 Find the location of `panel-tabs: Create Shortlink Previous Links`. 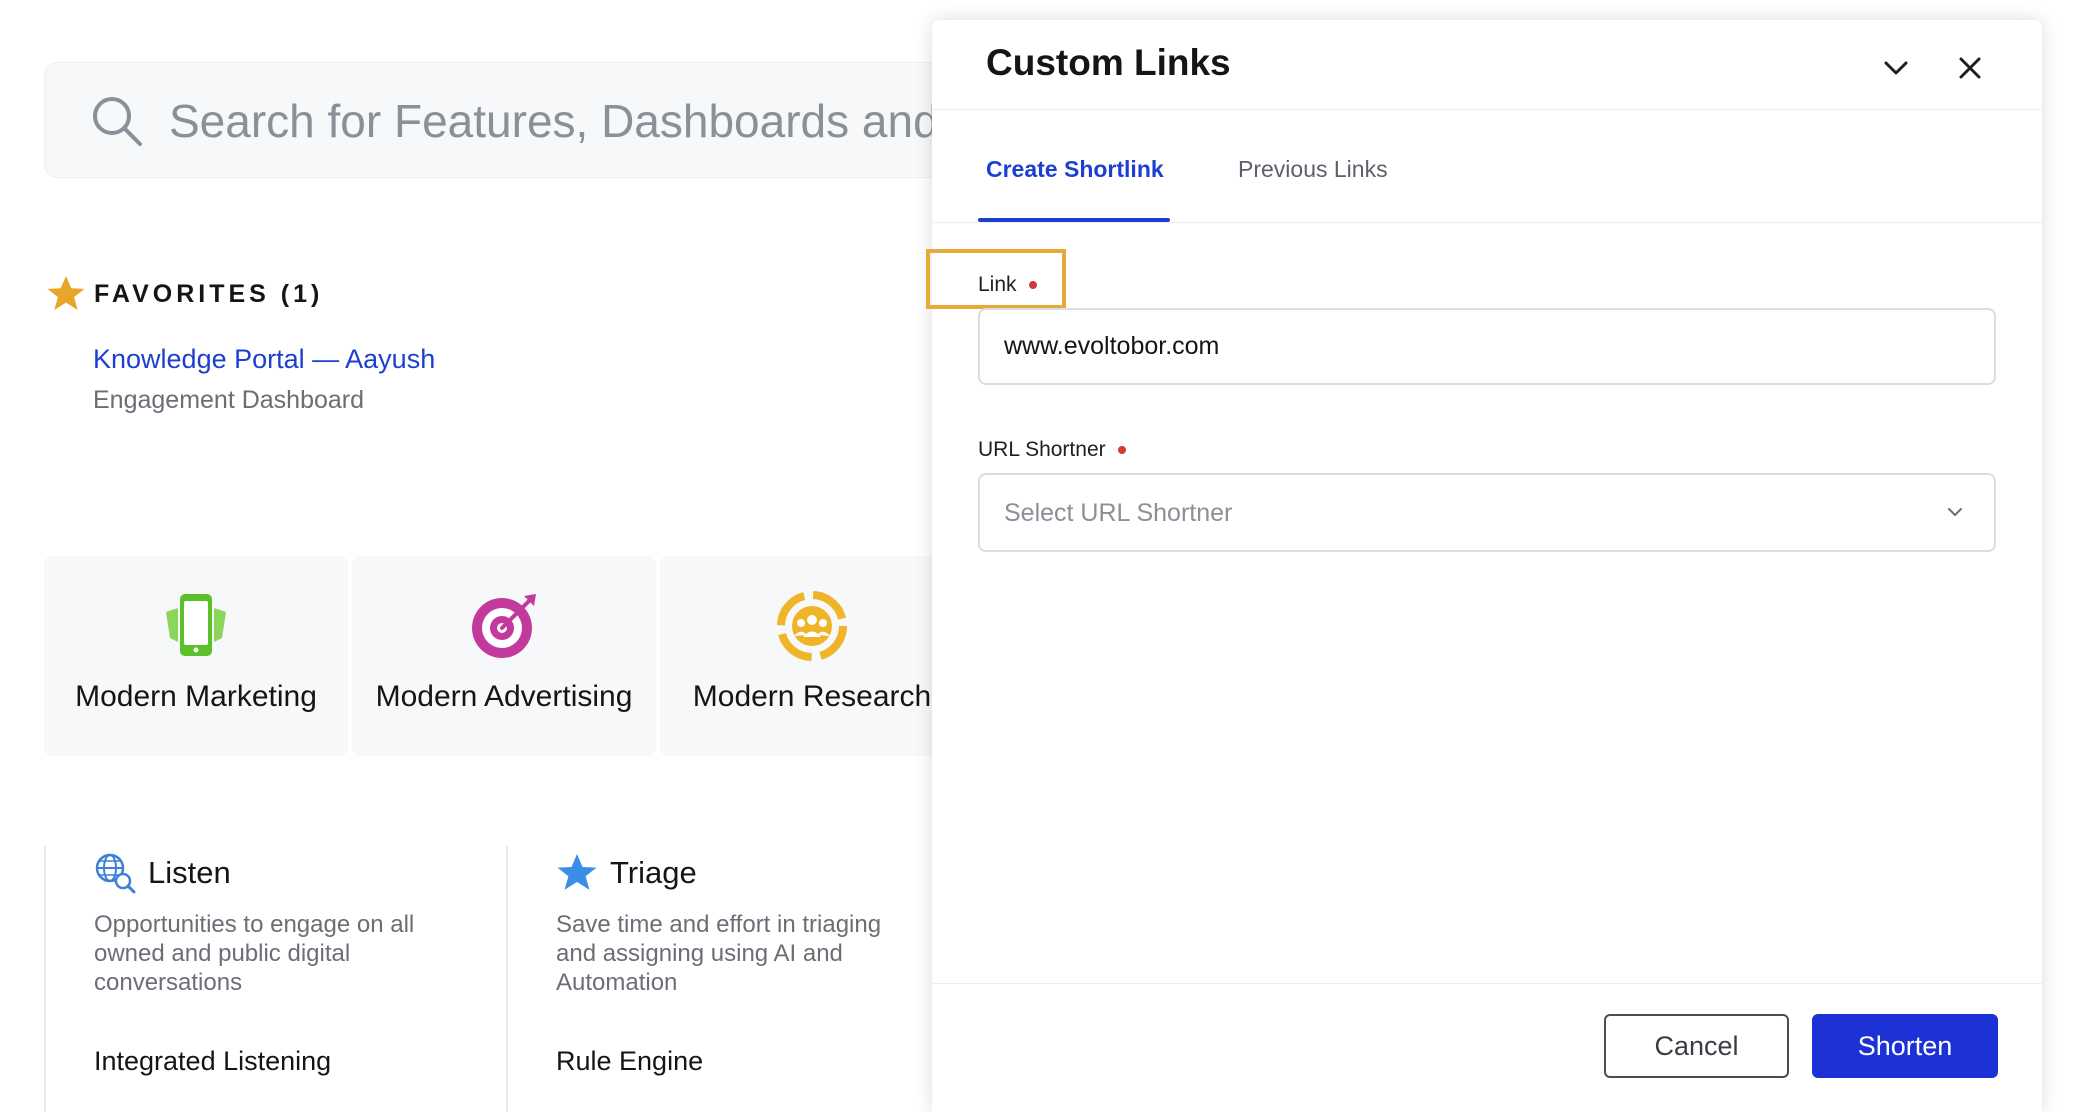

panel-tabs: Create Shortlink Previous Links is located at coordinates (1487, 166).